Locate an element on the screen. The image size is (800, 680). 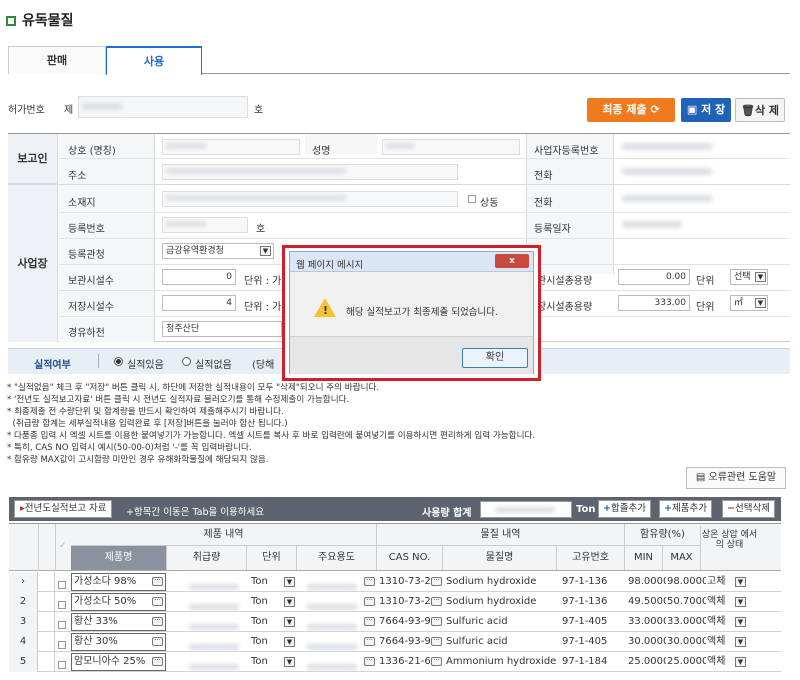
state-select: 고체 ▼ is located at coordinates (732, 582).